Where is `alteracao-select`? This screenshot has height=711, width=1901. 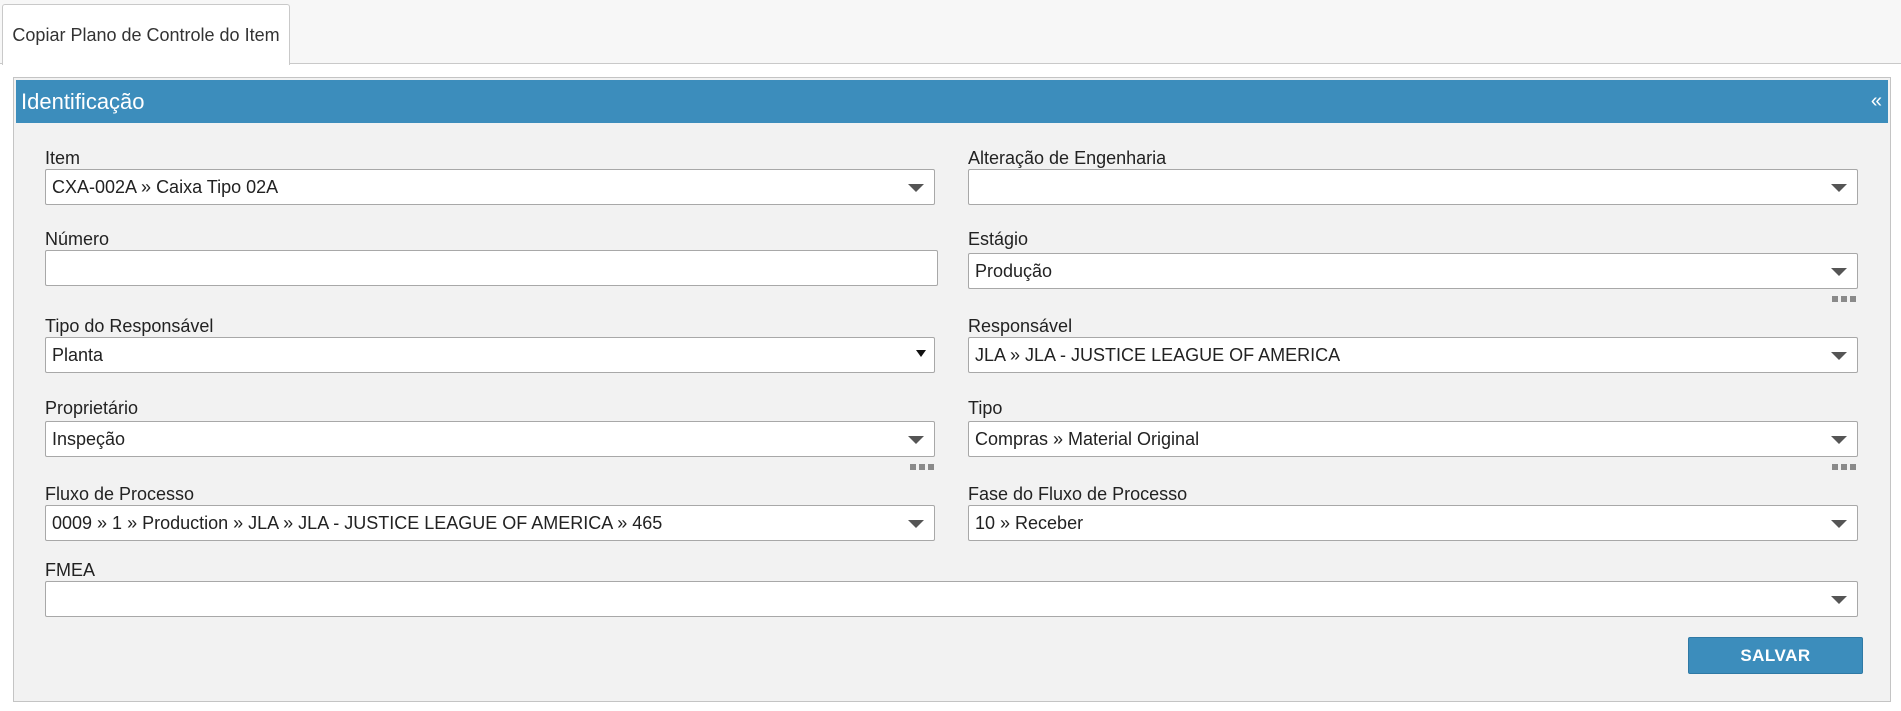
alteracao-select is located at coordinates (1413, 187).